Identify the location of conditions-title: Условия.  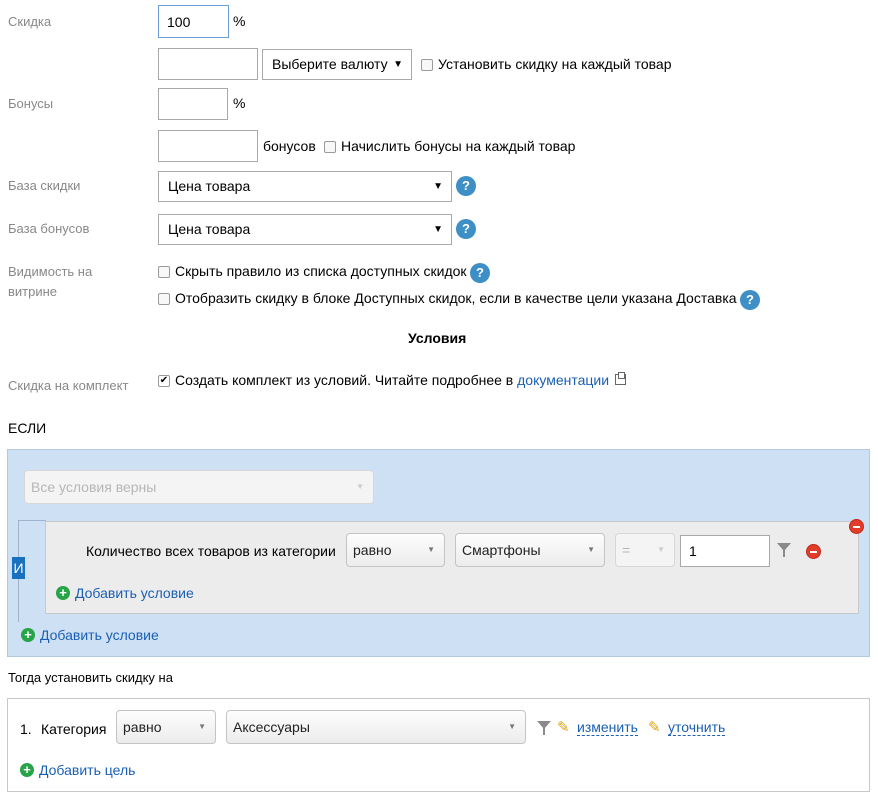
(437, 338).